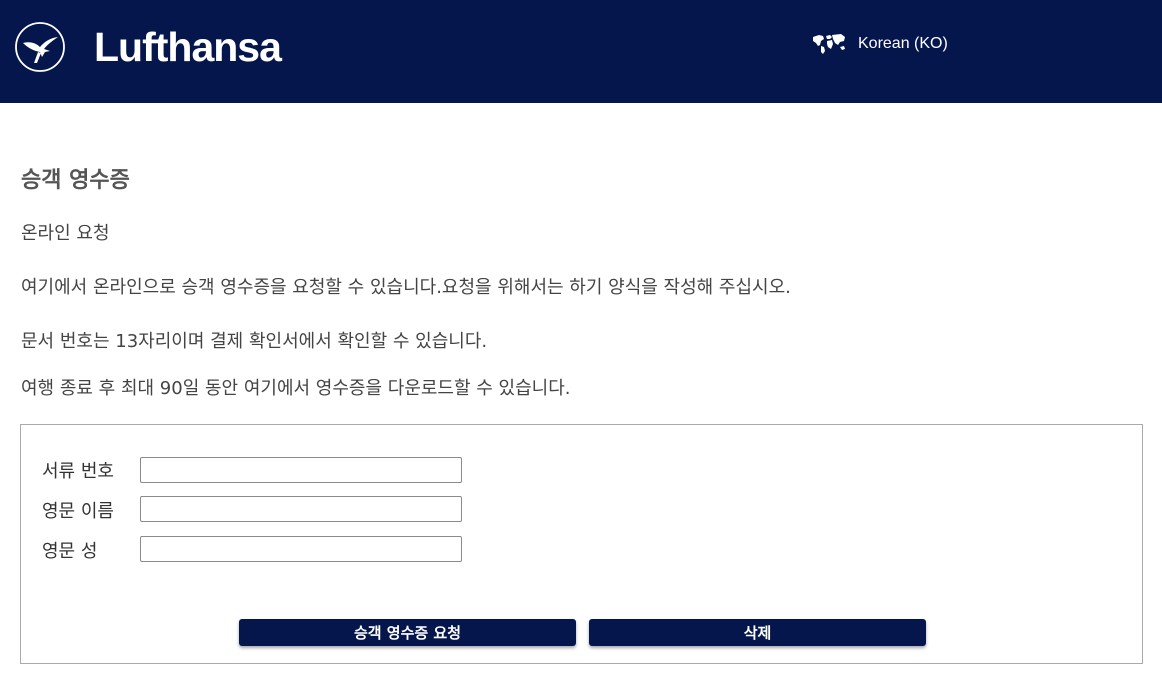 This screenshot has height=686, width=1162. Describe the element at coordinates (829, 44) in the screenshot. I see `globe-map-icon` at that location.